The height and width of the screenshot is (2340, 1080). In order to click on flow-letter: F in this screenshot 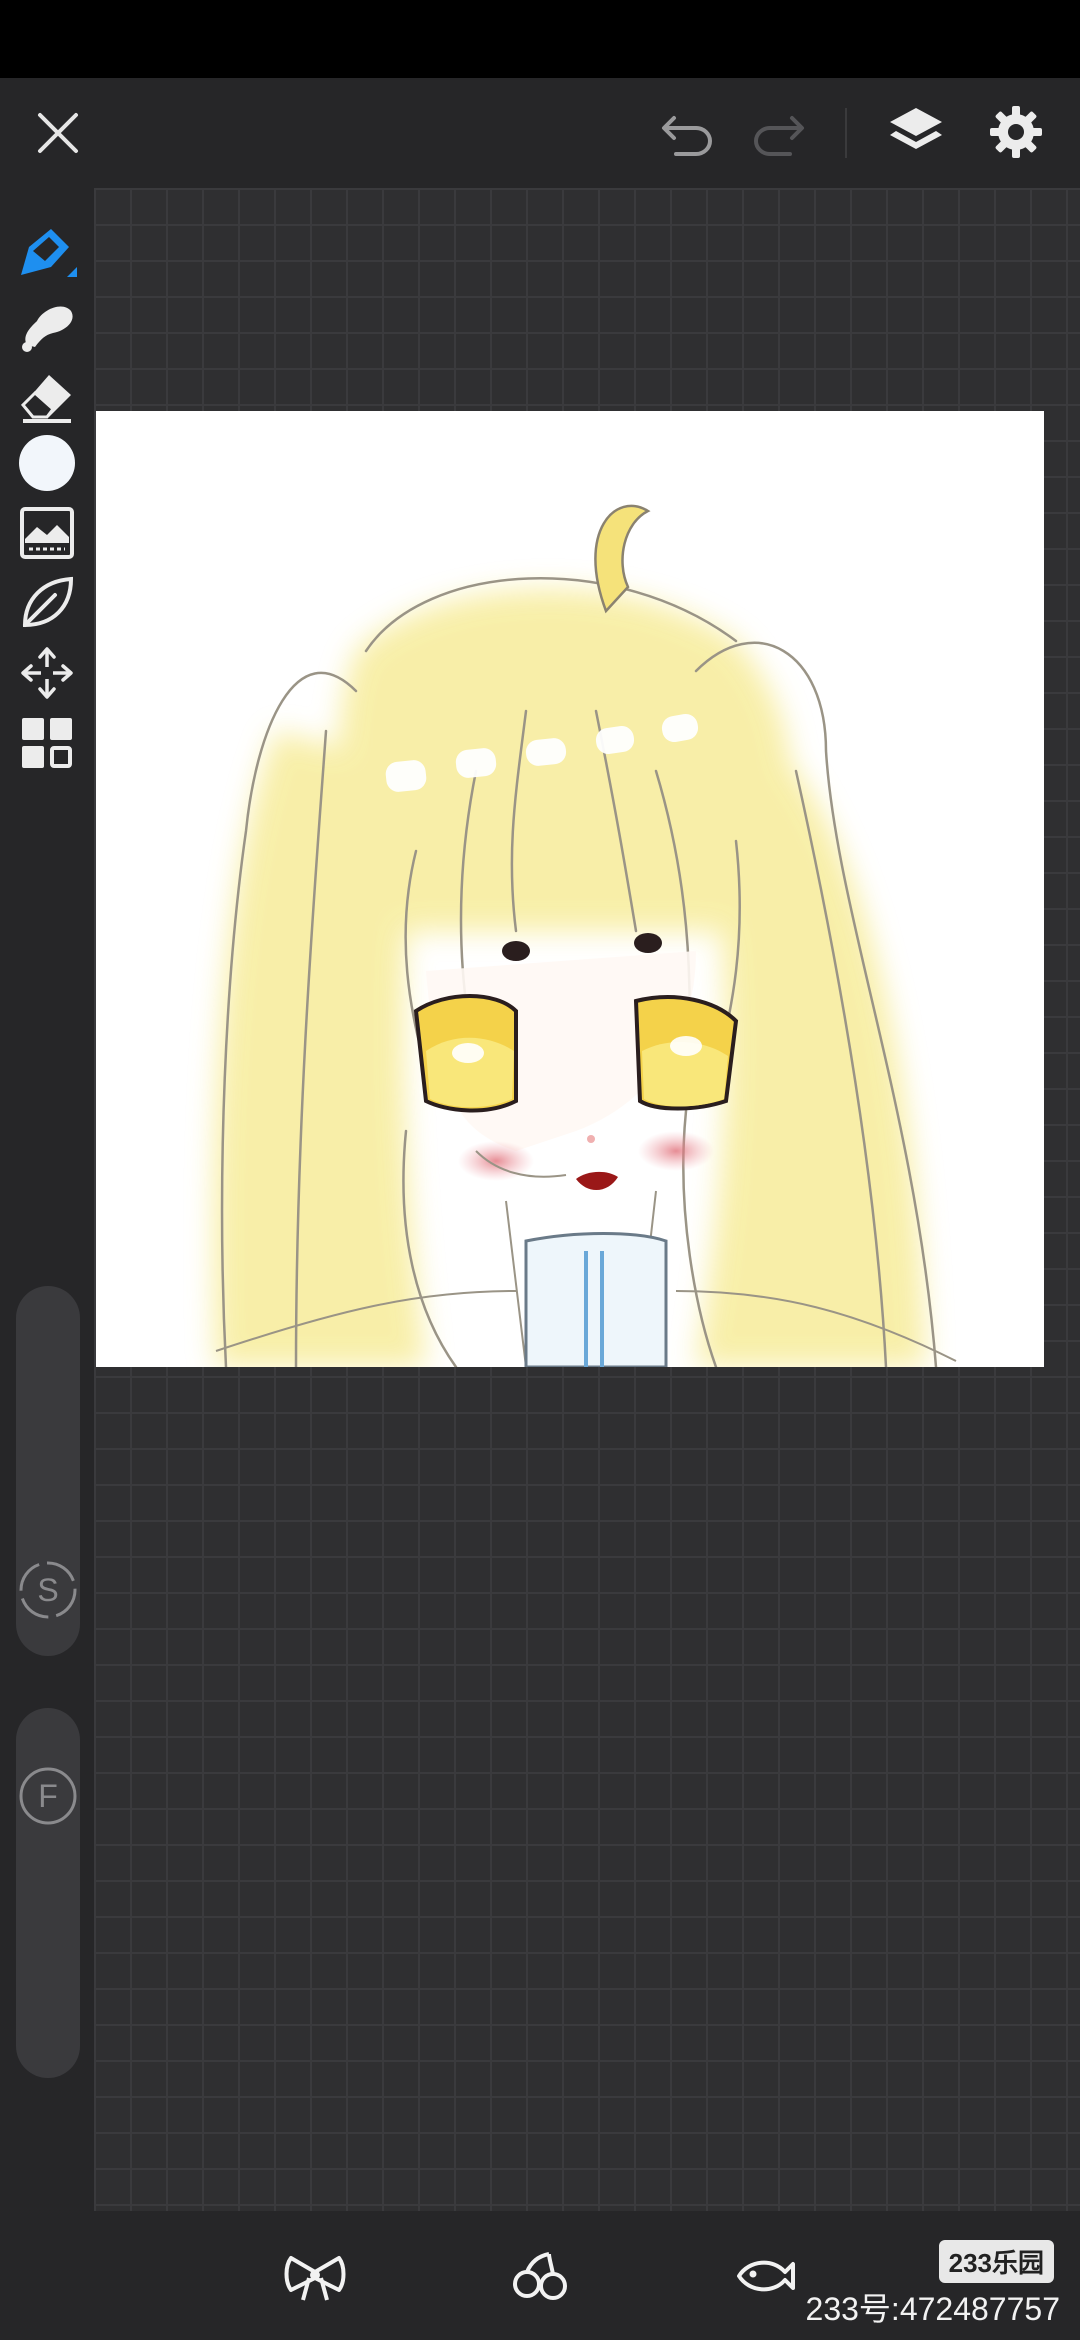, I will do `click(48, 1795)`.